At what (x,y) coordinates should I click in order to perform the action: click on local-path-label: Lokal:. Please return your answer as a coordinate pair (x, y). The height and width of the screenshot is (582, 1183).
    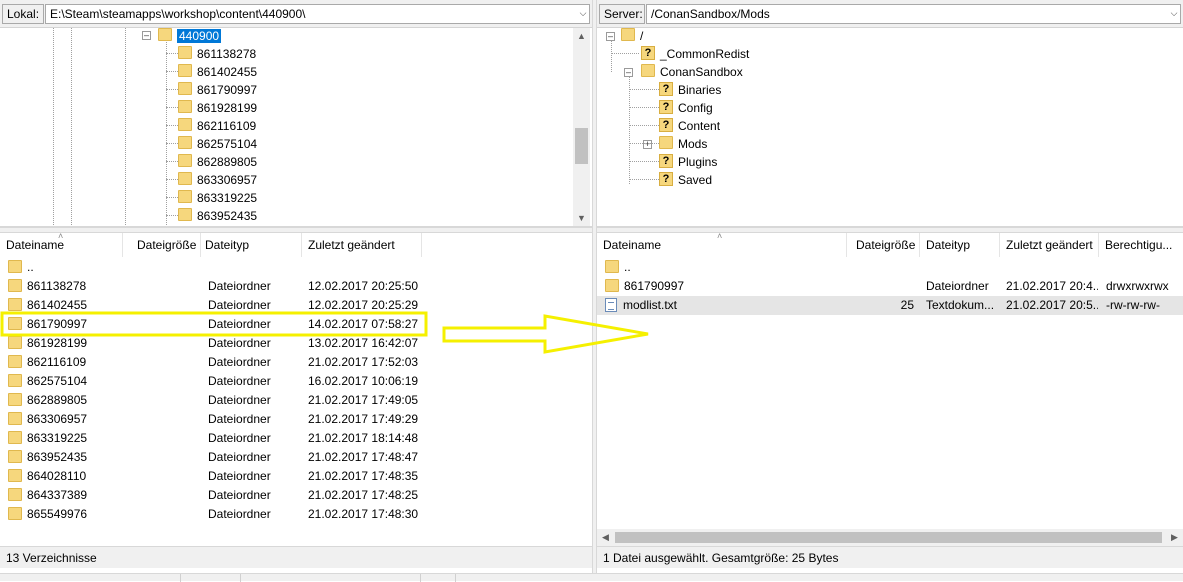
    Looking at the image, I should click on (23, 14).